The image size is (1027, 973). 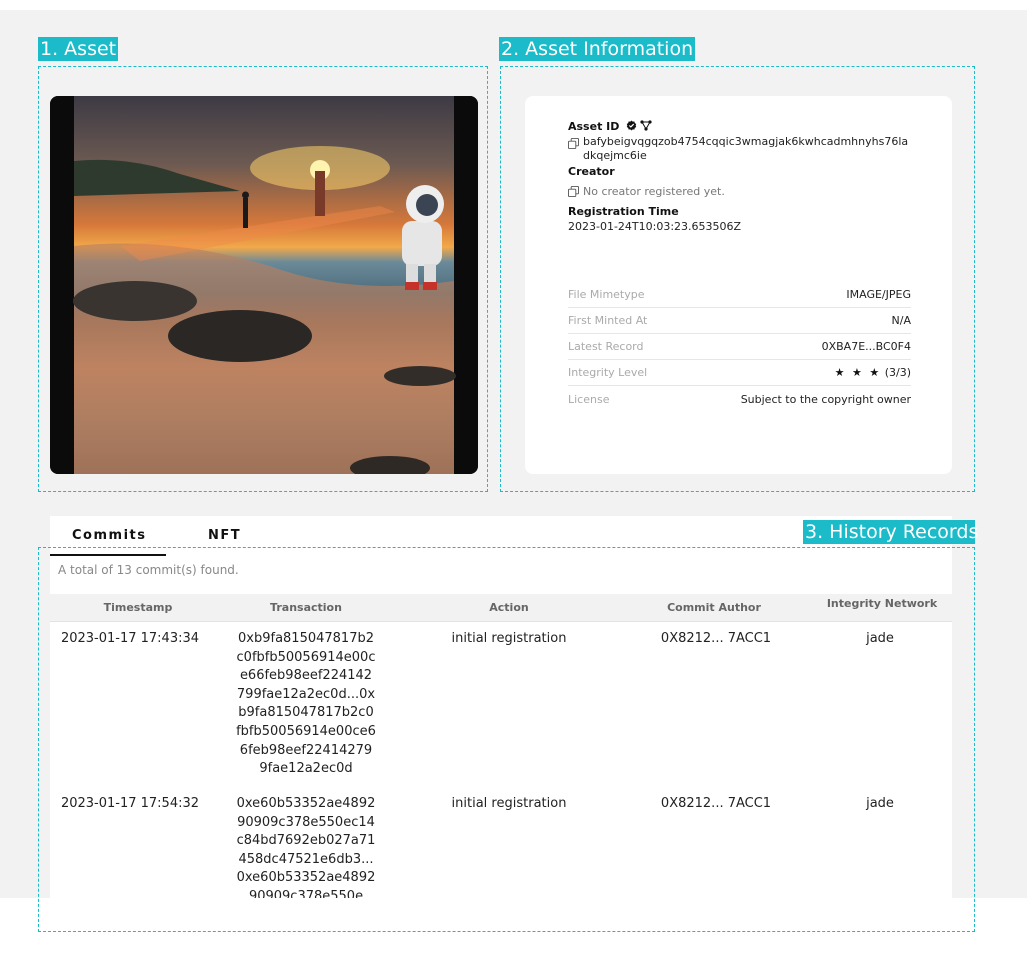 I want to click on prop-value: Subject to the copyright owner, so click(x=825, y=399).